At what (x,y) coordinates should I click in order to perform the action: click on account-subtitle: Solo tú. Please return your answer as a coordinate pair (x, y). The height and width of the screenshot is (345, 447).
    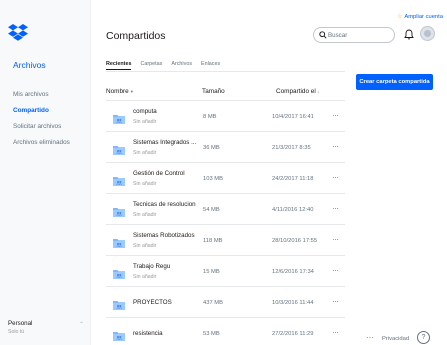
    Looking at the image, I should click on (16, 332).